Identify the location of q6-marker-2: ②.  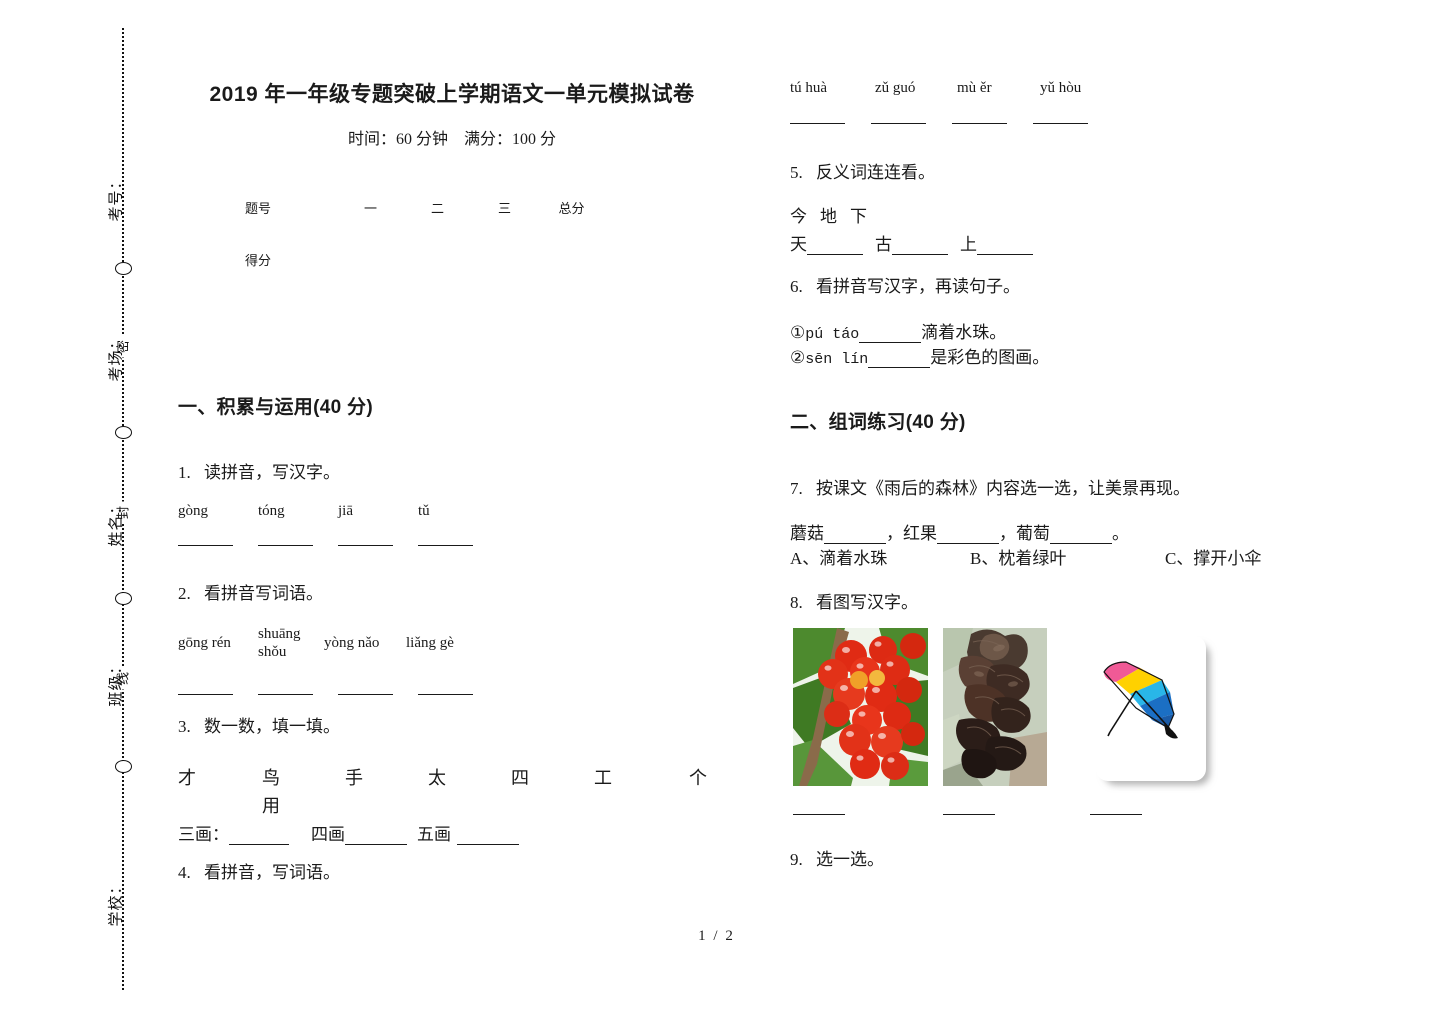
(798, 357).